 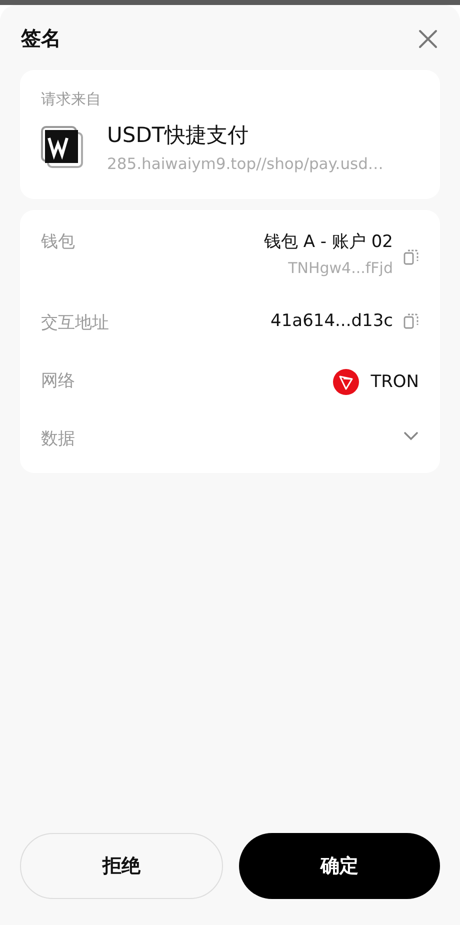 I want to click on field-value: TRON, so click(x=394, y=382).